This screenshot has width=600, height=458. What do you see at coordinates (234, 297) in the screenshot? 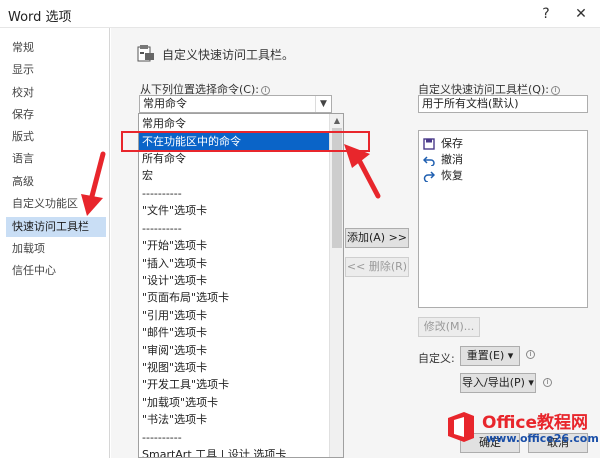
I see `list-item: "页面布局"选项卡` at bounding box center [234, 297].